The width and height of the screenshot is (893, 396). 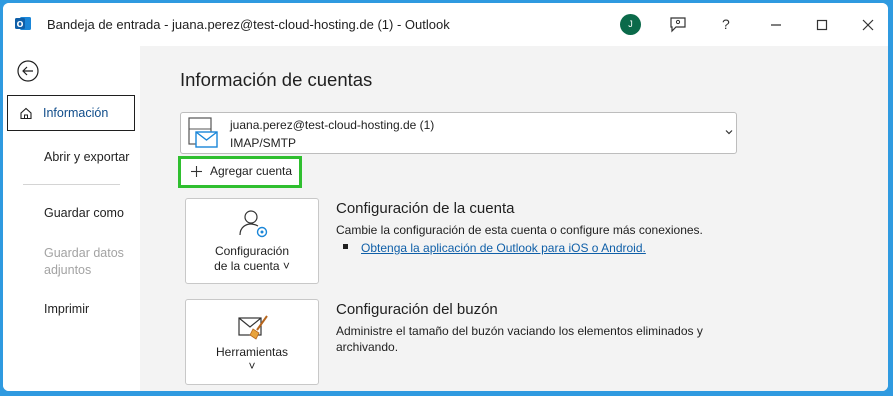 I want to click on tools-button: Herramientas ˅, so click(x=252, y=342).